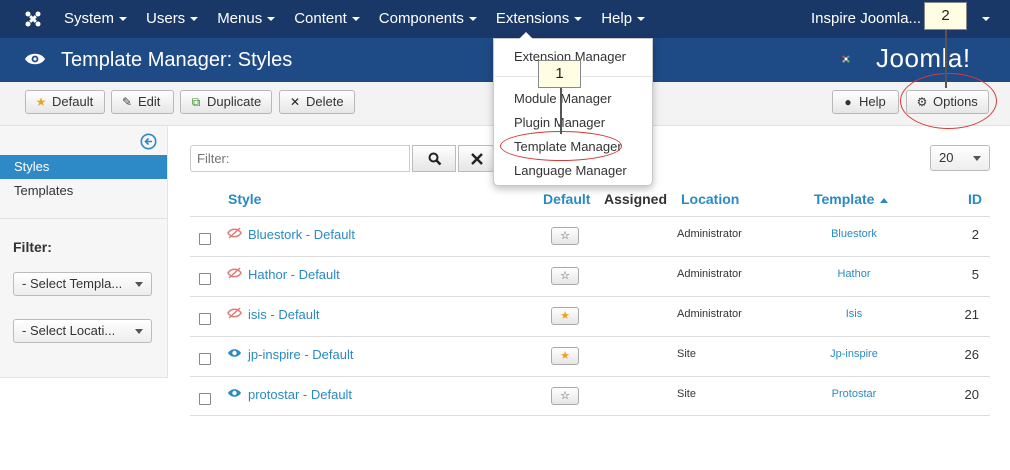  Describe the element at coordinates (971, 314) in the screenshot. I see `id-cell: 21` at that location.